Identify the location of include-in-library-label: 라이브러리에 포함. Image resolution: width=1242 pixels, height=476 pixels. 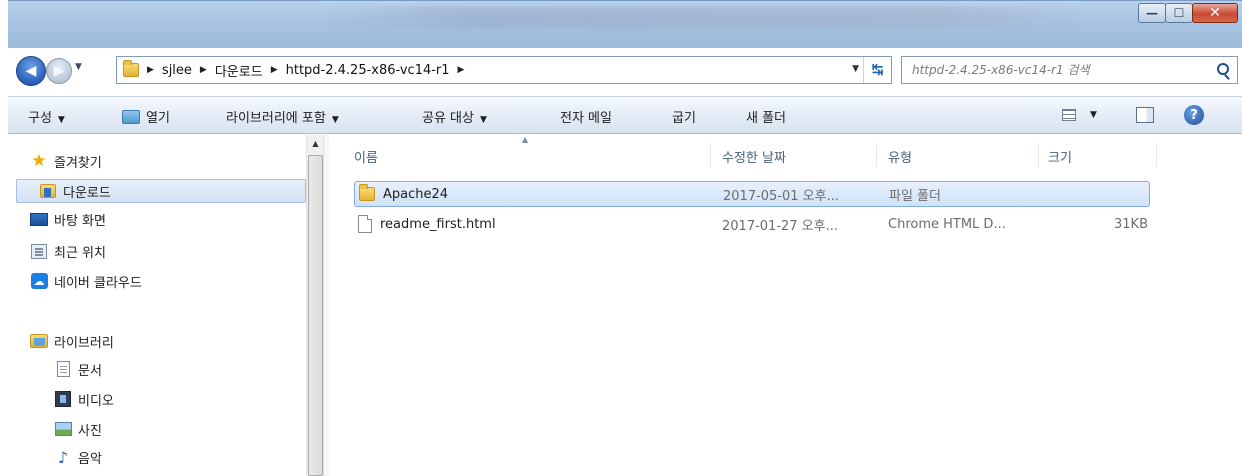
(276, 118).